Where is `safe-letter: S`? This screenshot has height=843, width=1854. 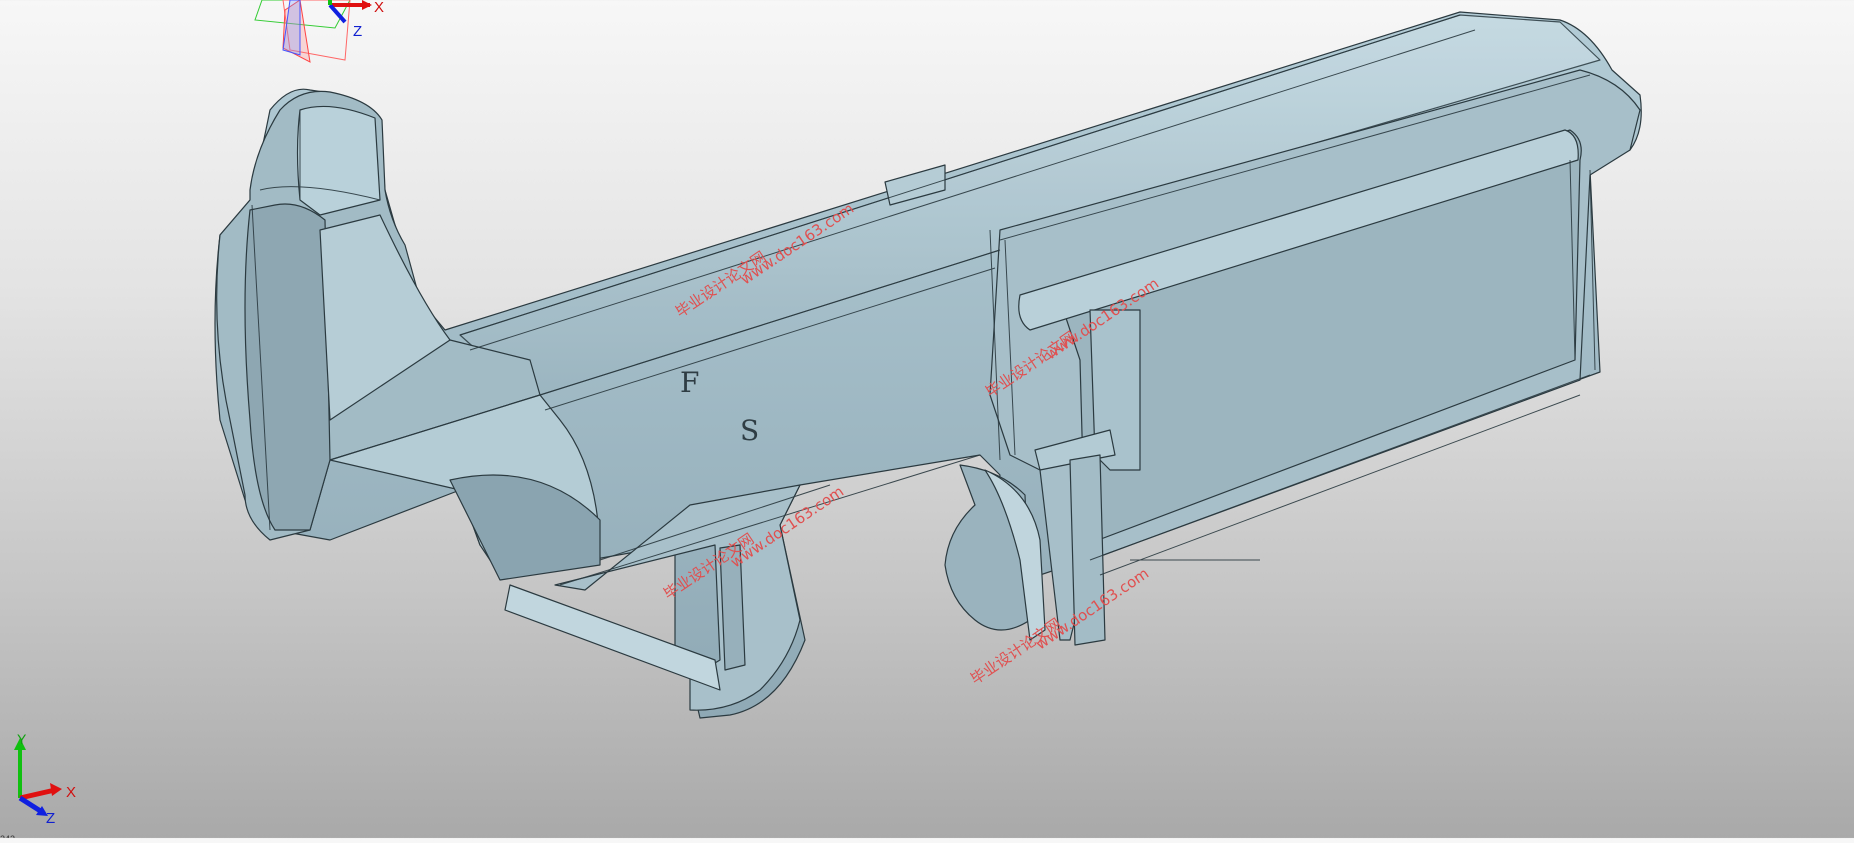
safe-letter: S is located at coordinates (749, 430).